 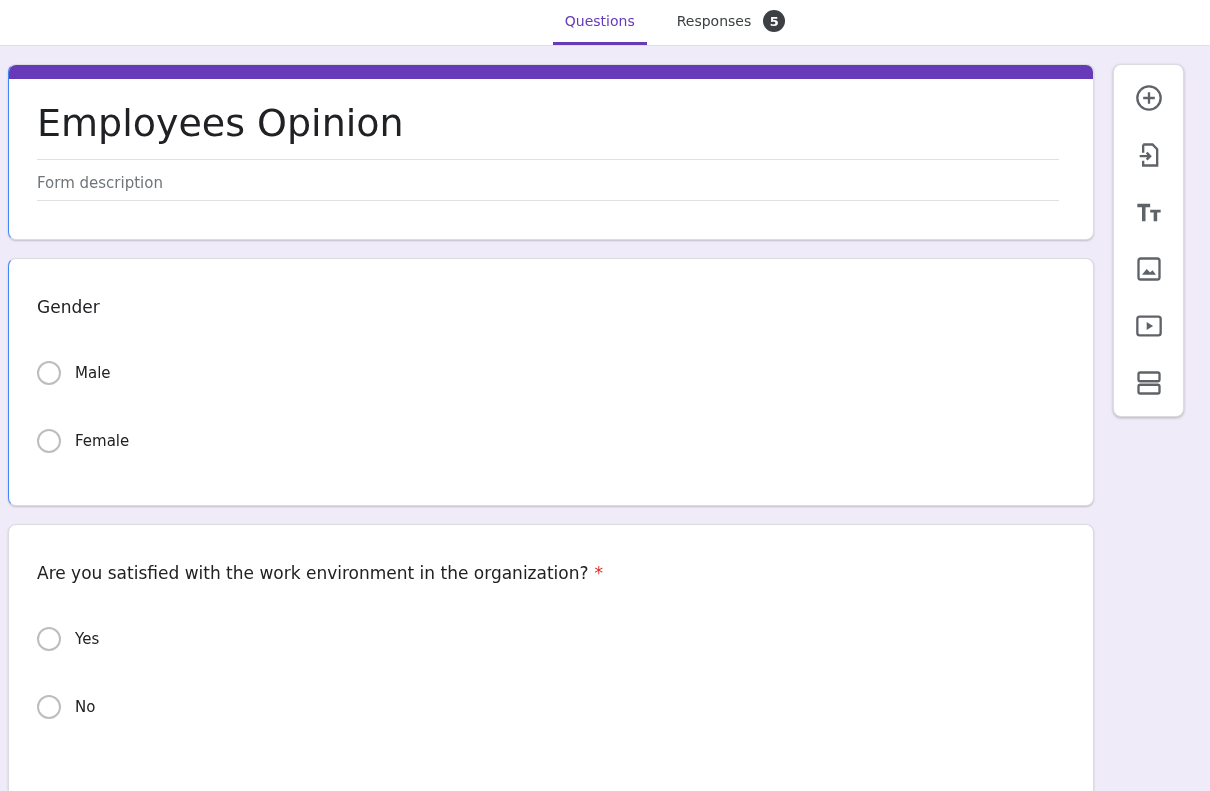 What do you see at coordinates (1148, 269) in the screenshot?
I see `image-icon` at bounding box center [1148, 269].